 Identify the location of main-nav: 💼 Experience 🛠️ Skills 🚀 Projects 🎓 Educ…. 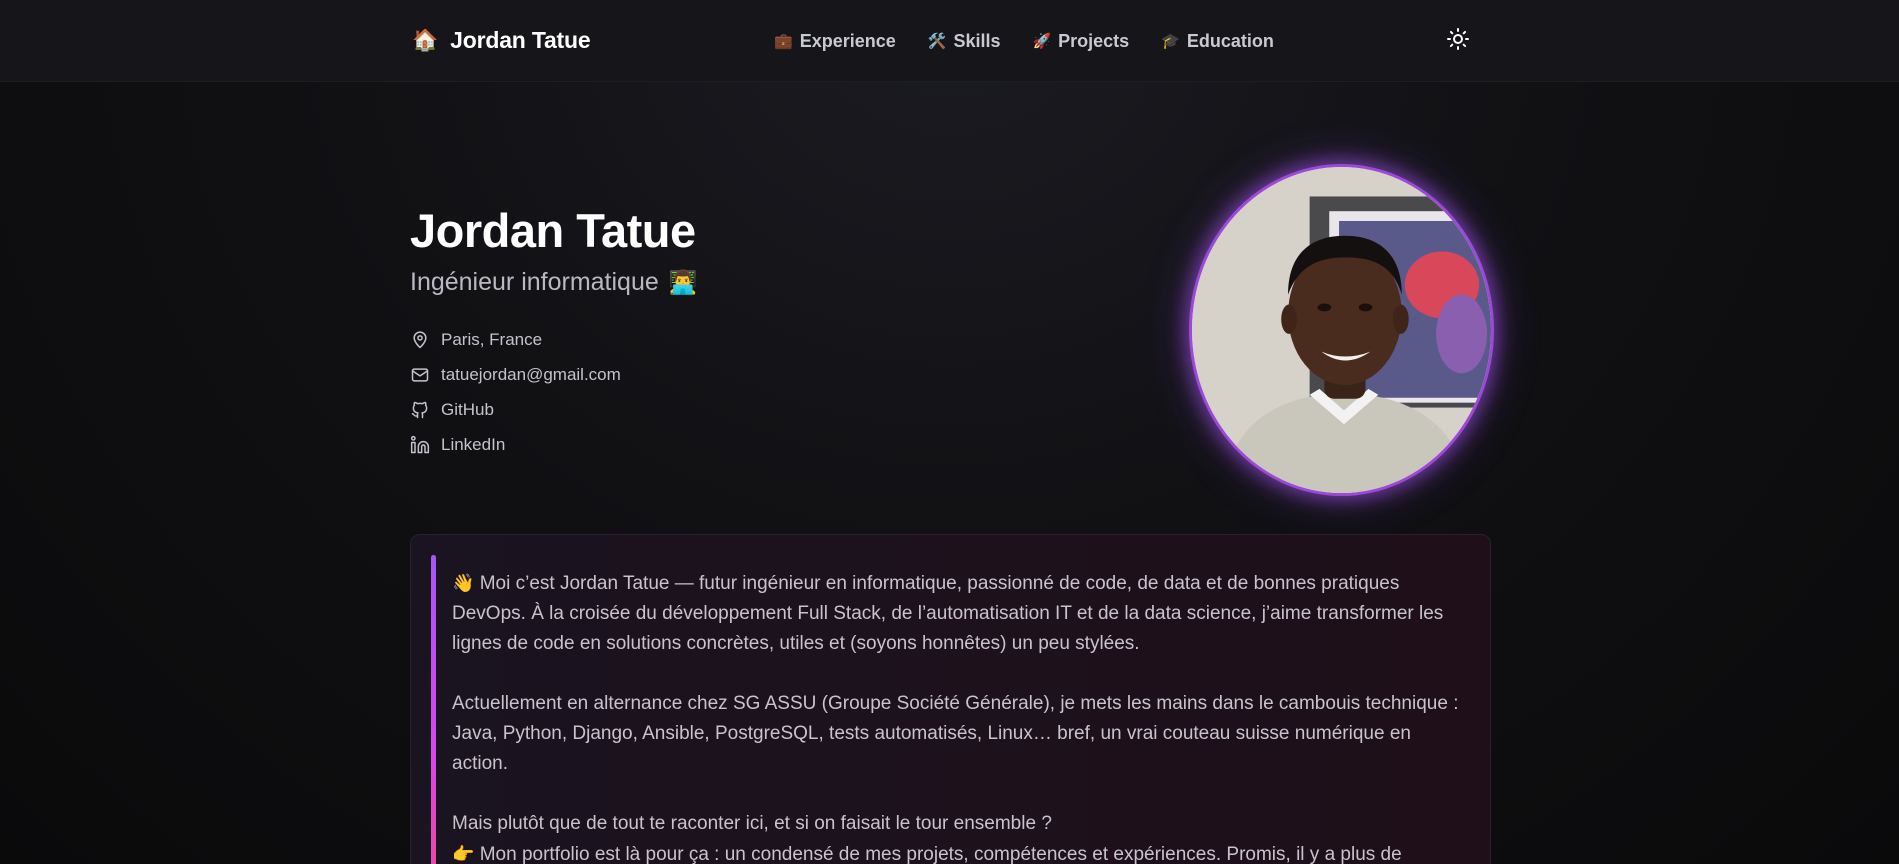
(1024, 41).